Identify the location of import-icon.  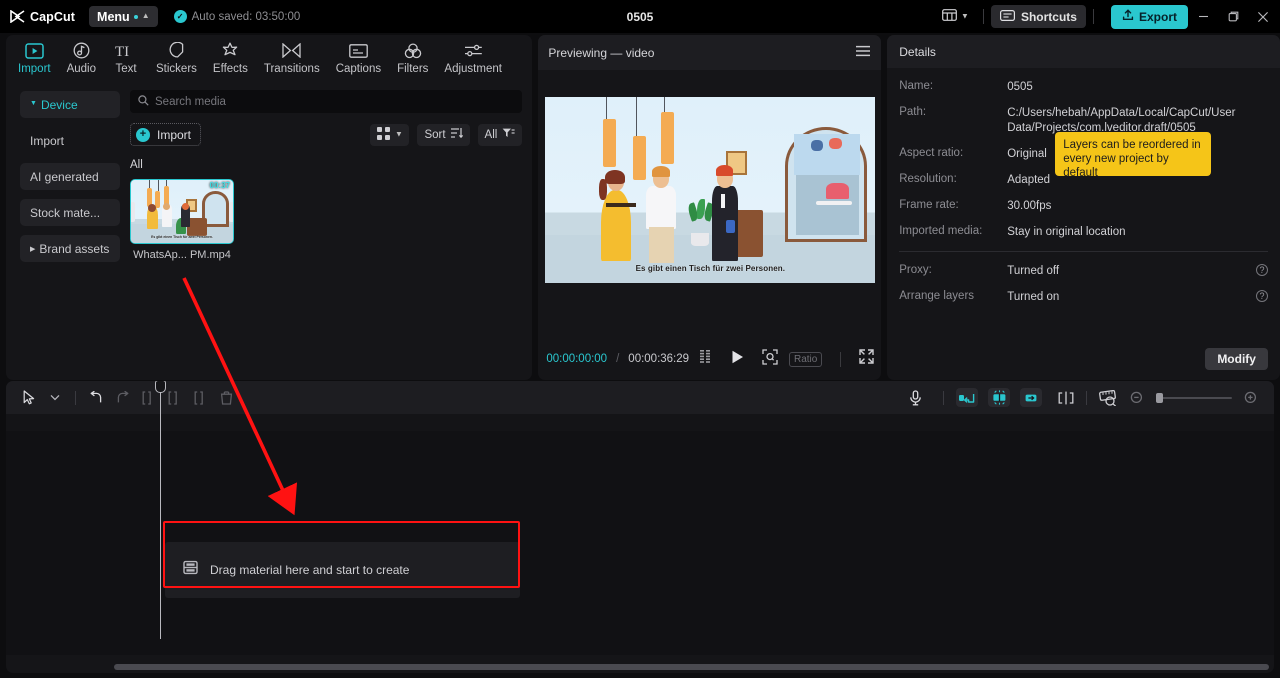
(34, 50).